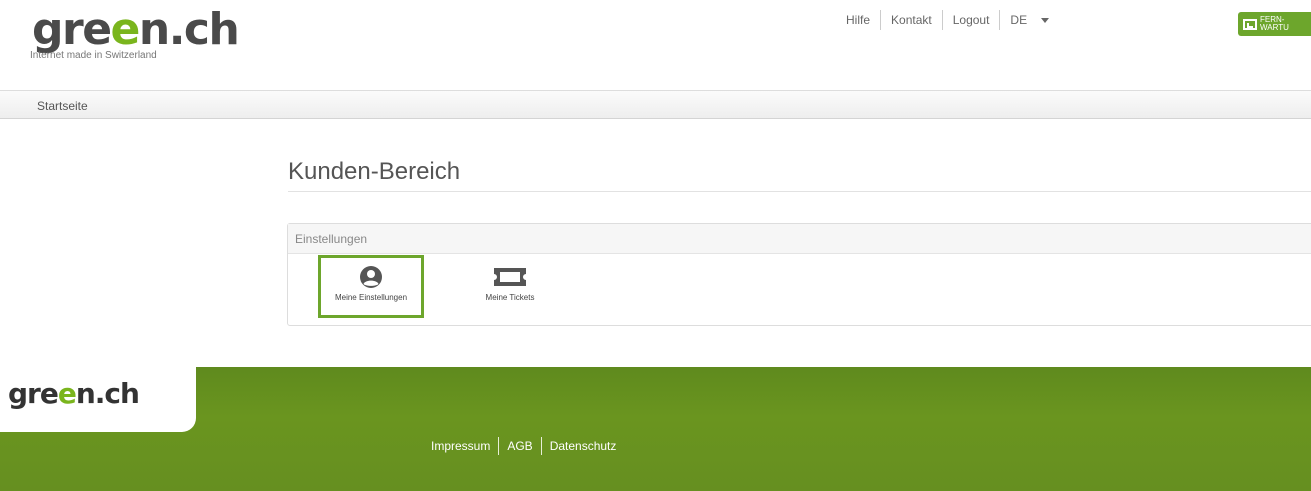 The width and height of the screenshot is (1311, 491). Describe the element at coordinates (655, 104) in the screenshot. I see `breadcrumb: Startseite` at that location.